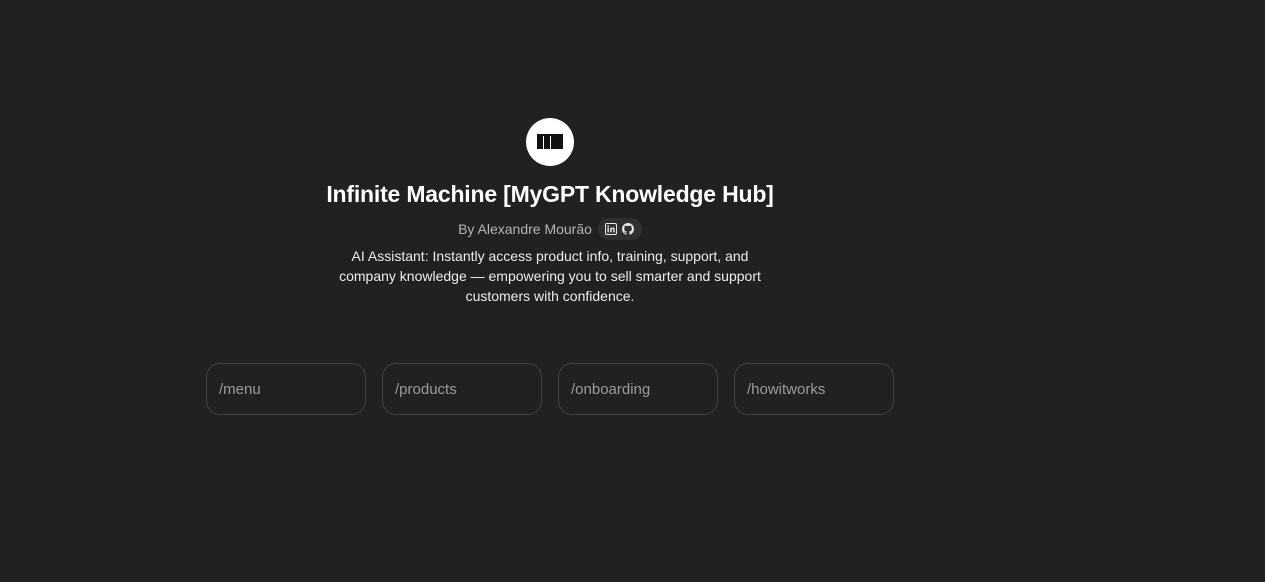 Image resolution: width=1265 pixels, height=582 pixels. I want to click on conversation-starters: /menu /products /onboarding /howitworks, so click(550, 389).